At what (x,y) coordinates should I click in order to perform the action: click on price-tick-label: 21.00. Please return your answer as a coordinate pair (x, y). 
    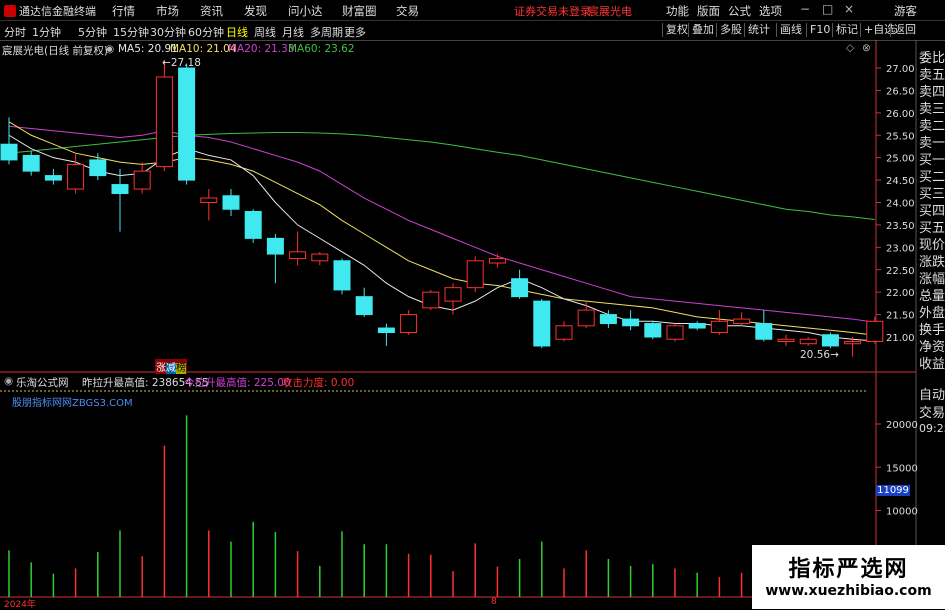
    Looking at the image, I should click on (900, 338).